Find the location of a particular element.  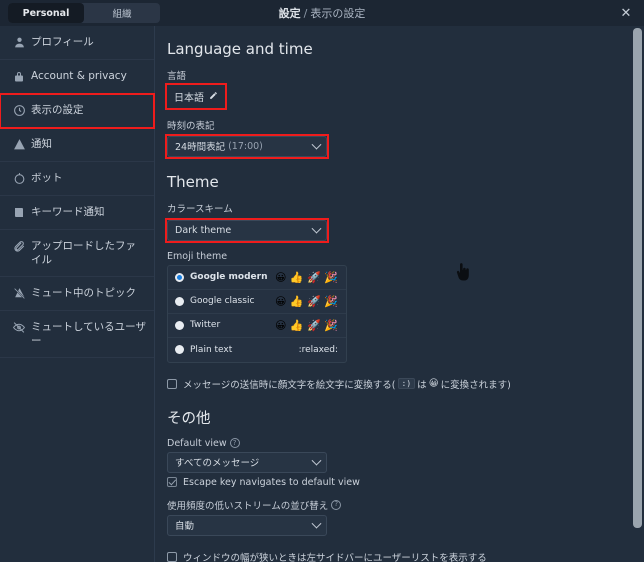

emoticon-conversion-checkbox is located at coordinates (172, 383).